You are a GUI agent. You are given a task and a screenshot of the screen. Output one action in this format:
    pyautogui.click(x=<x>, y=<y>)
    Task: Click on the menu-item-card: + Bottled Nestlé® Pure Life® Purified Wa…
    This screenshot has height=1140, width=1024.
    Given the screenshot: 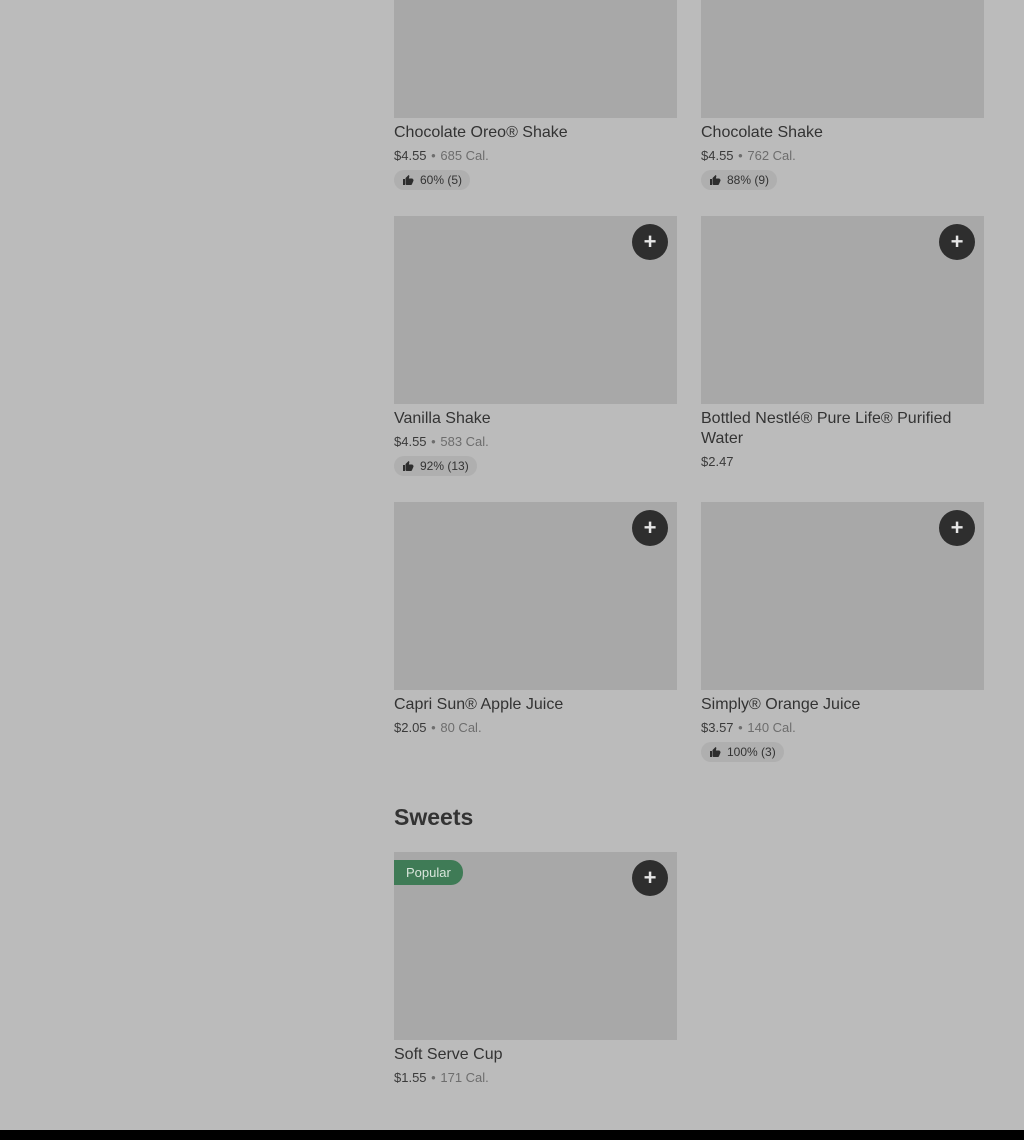 What is the action you would take?
    pyautogui.click(x=842, y=343)
    